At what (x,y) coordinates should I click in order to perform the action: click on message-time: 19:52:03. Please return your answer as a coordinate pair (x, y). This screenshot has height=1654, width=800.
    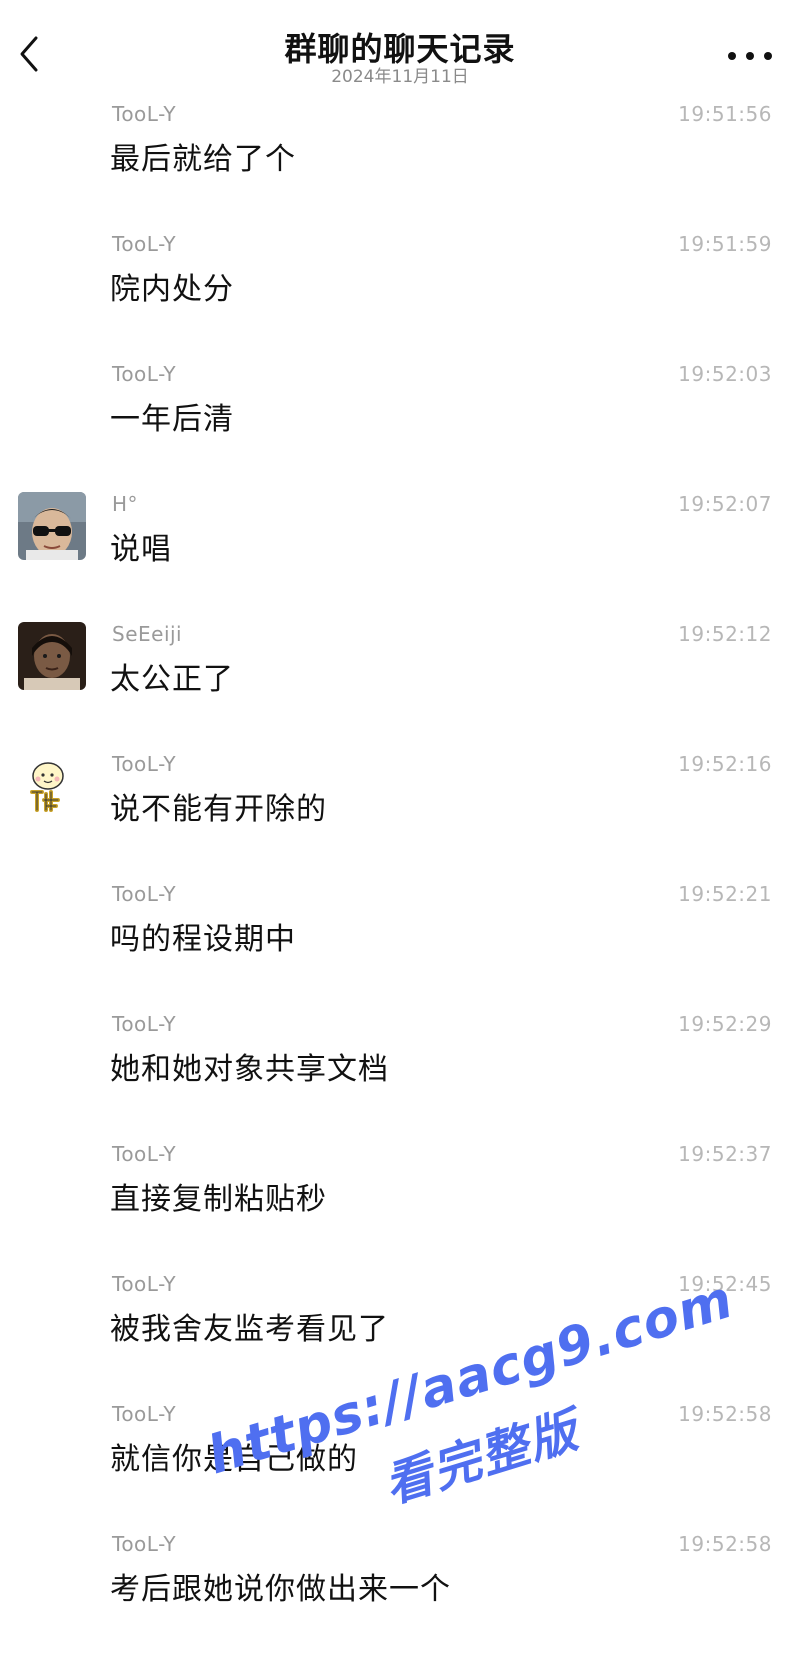
    Looking at the image, I should click on (725, 374).